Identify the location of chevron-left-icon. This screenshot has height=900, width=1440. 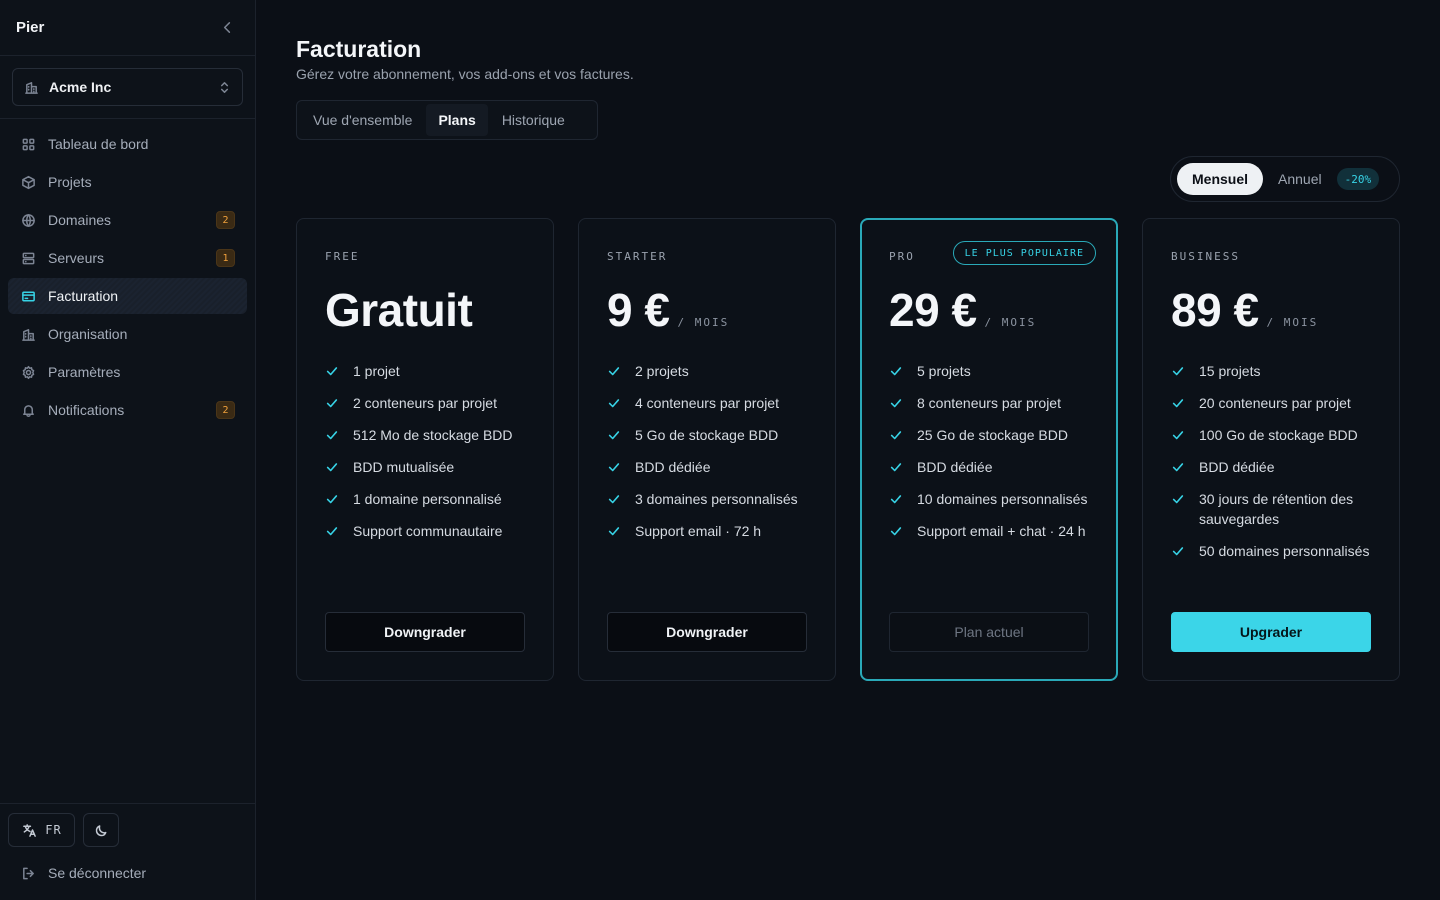
(227, 28).